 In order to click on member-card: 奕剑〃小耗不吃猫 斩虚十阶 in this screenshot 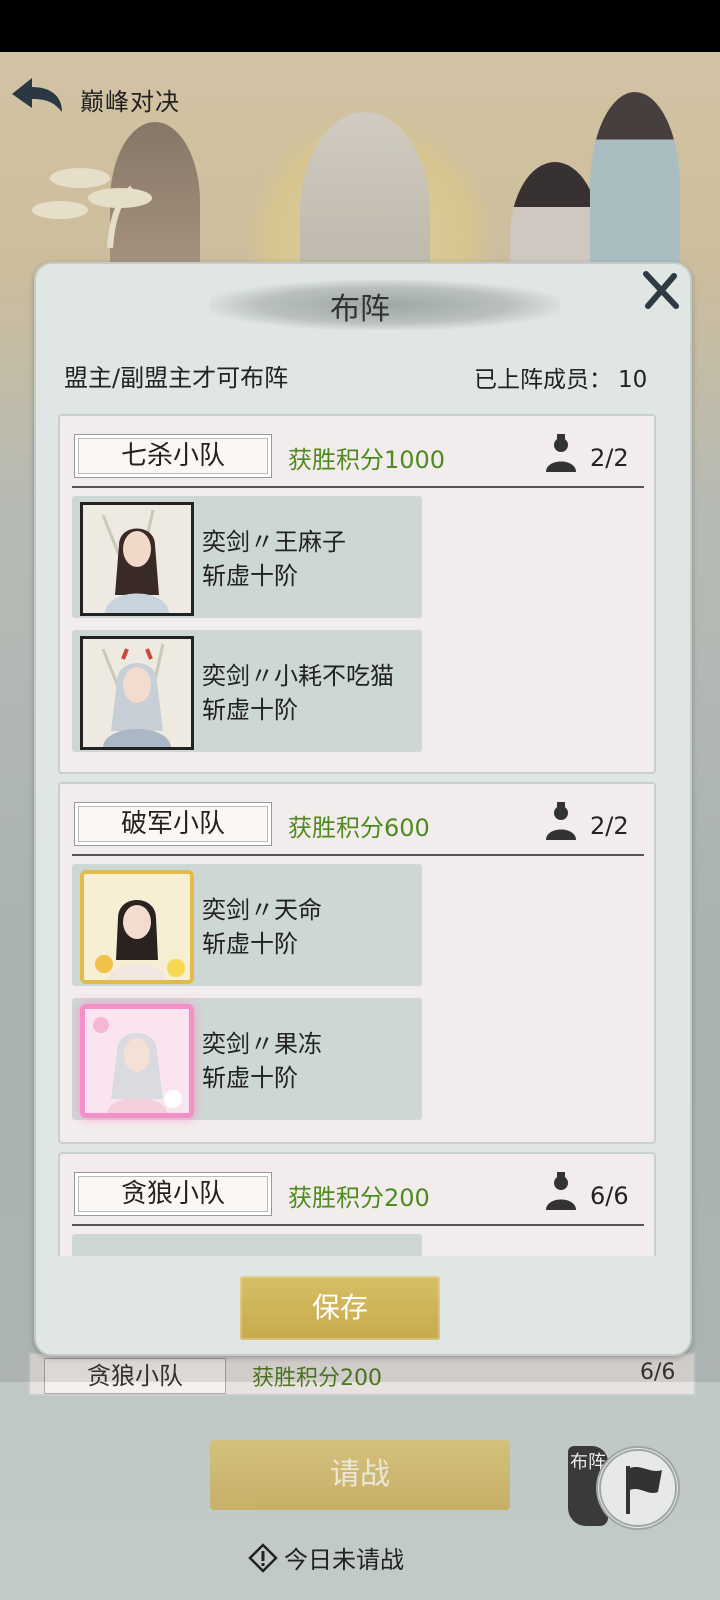, I will do `click(247, 691)`.